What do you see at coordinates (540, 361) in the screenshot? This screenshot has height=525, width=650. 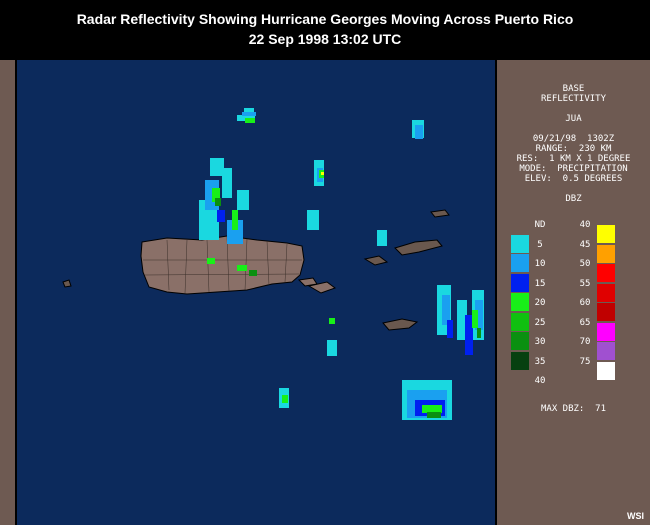 I see `legend-label-legend-left-7: 35` at bounding box center [540, 361].